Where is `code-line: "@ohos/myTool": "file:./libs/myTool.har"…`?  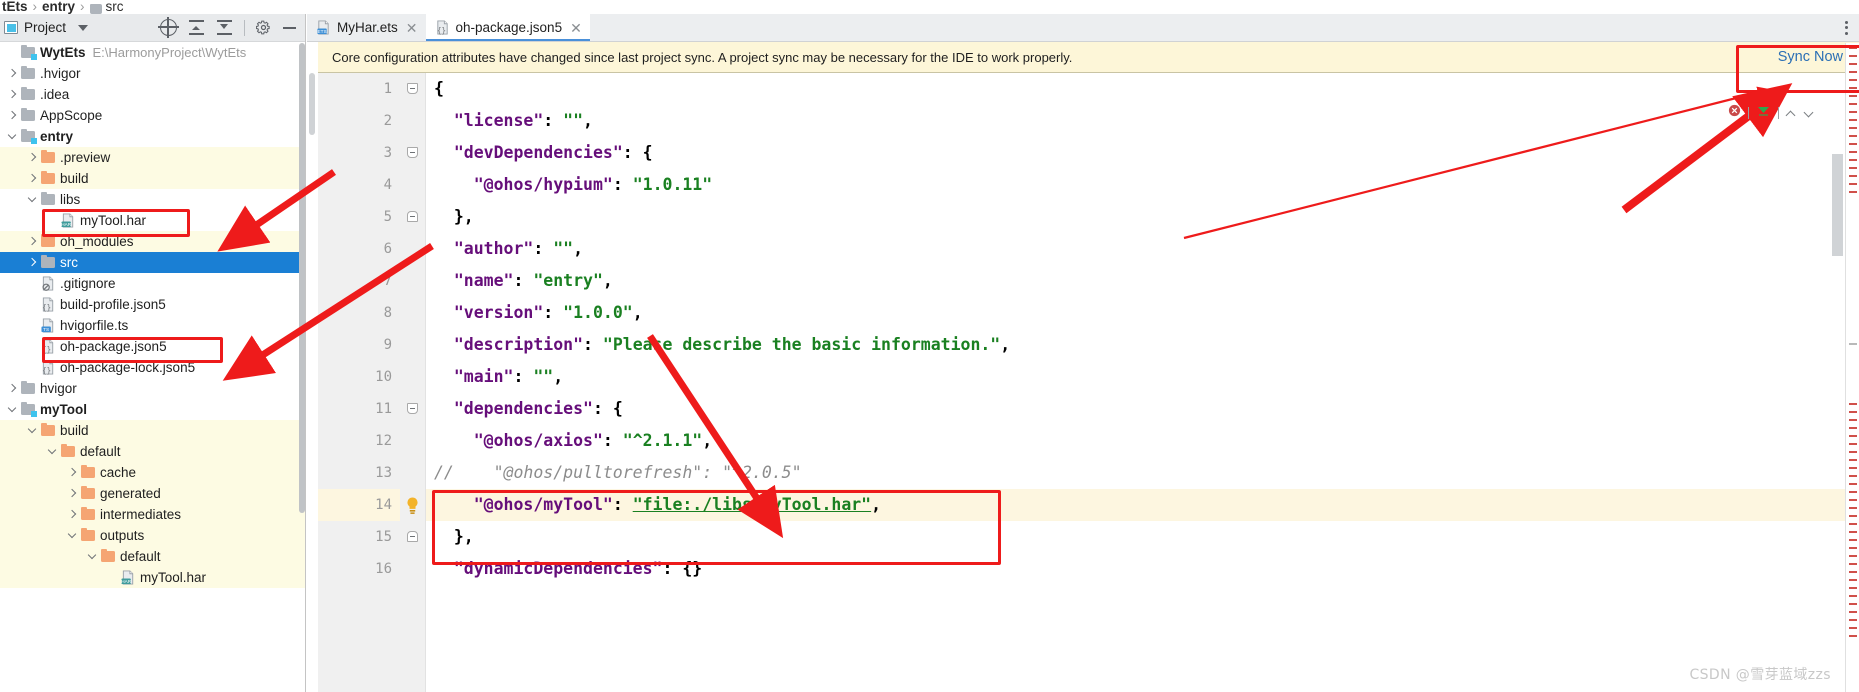
code-line: "@ohos/myTool": "file:./libs/myTool.har"… is located at coordinates (1129, 505).